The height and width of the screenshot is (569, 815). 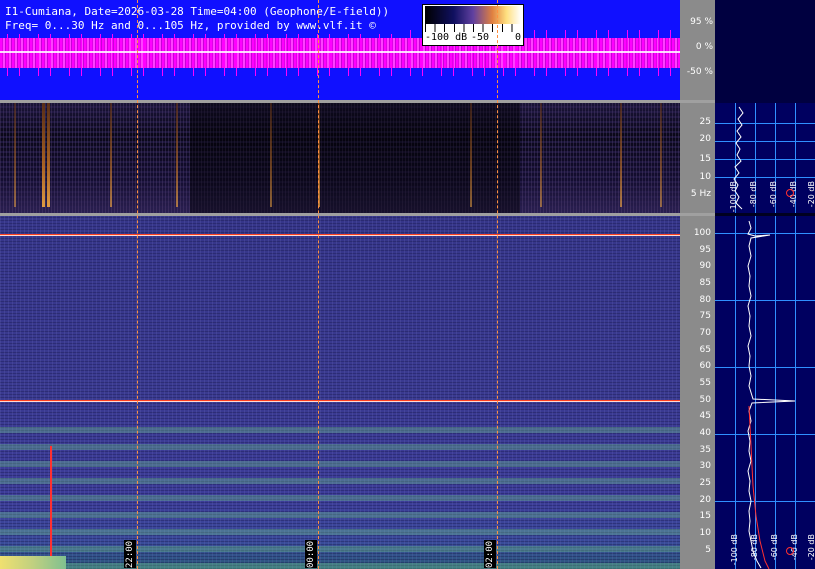 What do you see at coordinates (705, 433) in the screenshot?
I see `freq-label: 40` at bounding box center [705, 433].